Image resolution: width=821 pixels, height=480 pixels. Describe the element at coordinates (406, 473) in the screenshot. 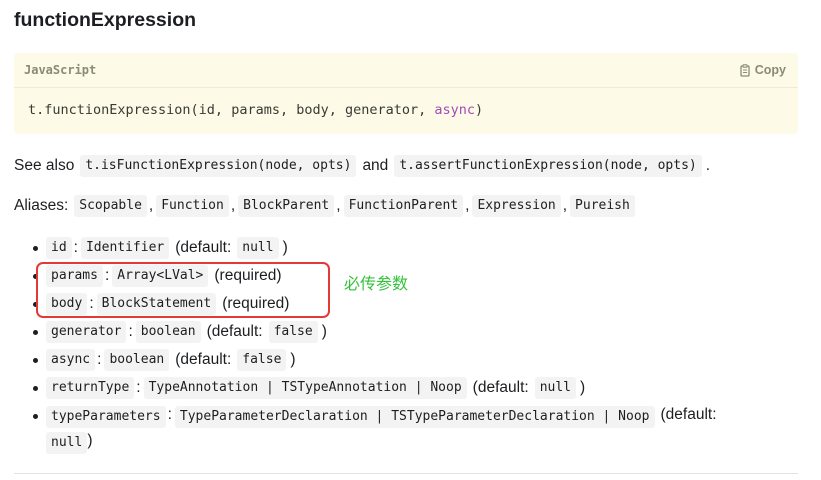

I see `section-divider` at that location.